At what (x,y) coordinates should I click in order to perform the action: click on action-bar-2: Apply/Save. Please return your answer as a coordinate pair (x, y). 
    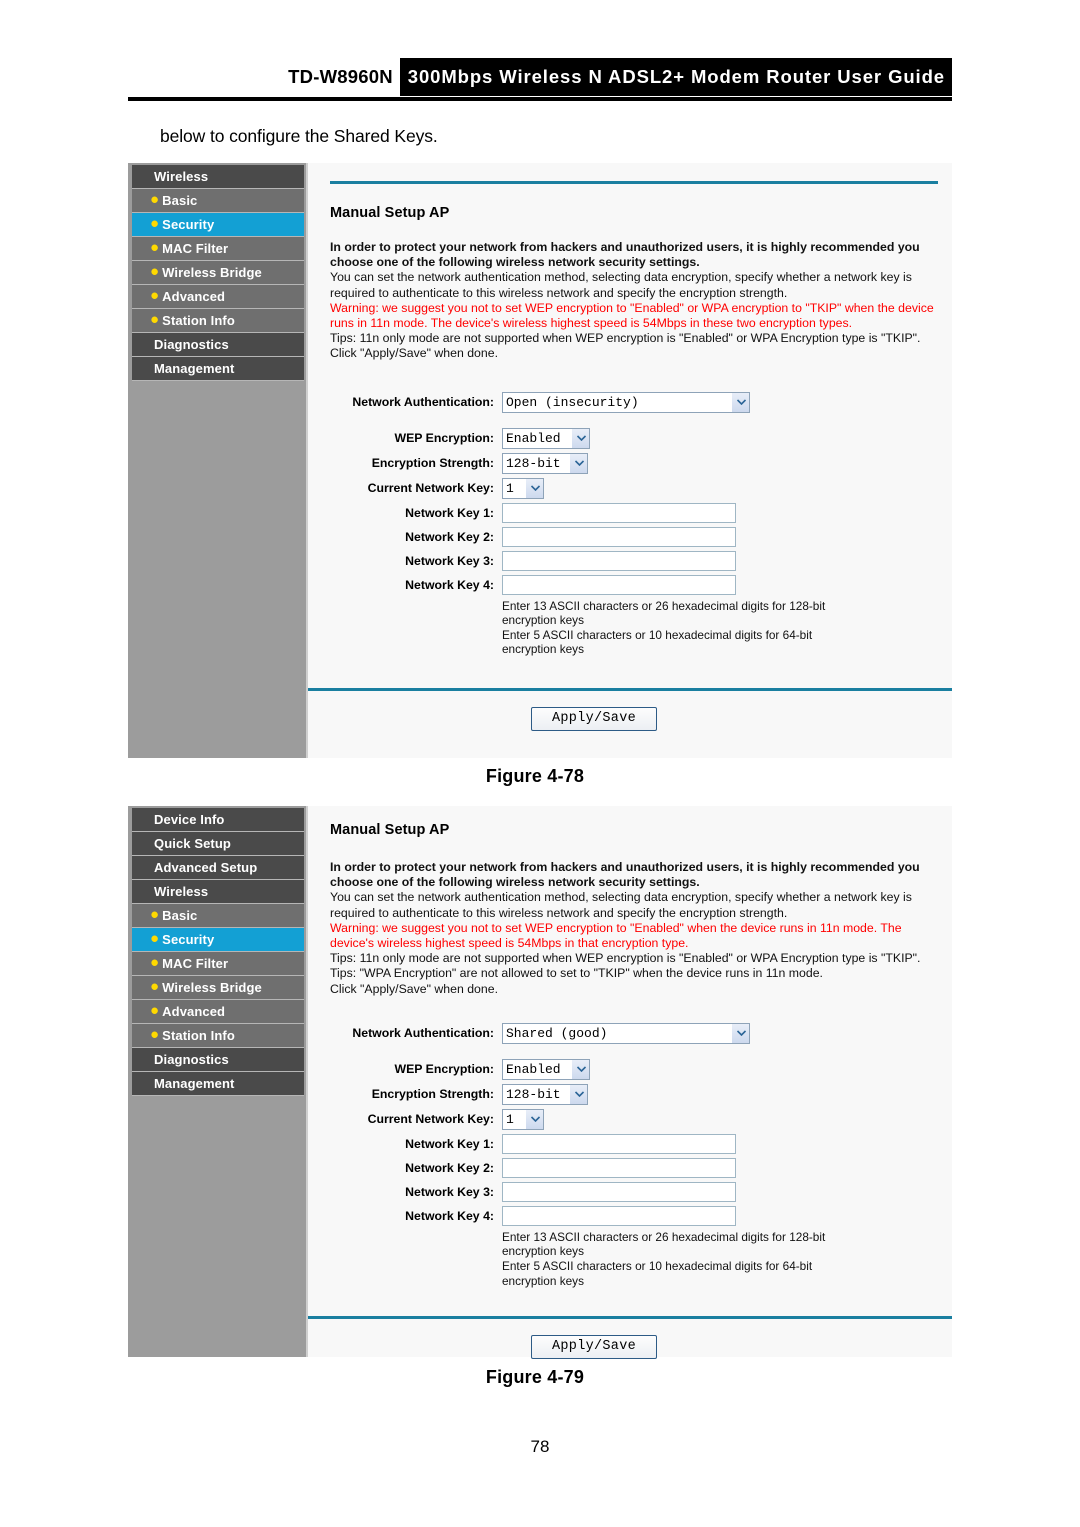
    Looking at the image, I should click on (634, 1339).